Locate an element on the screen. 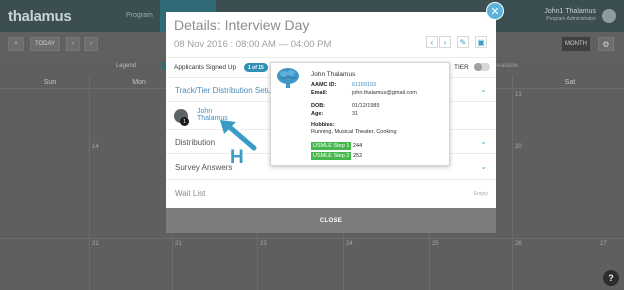 This screenshot has width=624, height=290. nav-program-link: Program is located at coordinates (139, 15).